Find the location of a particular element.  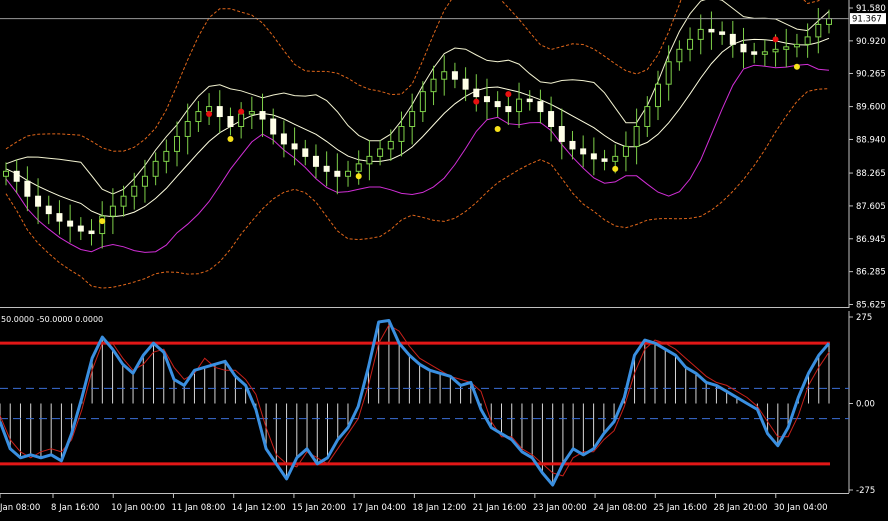

current-price-label: 91.367 is located at coordinates (867, 20).